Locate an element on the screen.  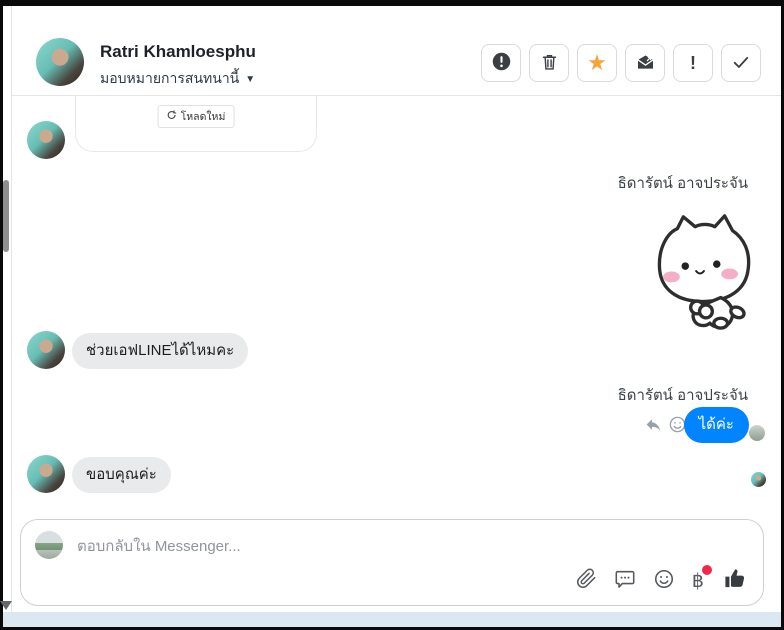
conversation-toolbar: ★ ! is located at coordinates (621, 63).